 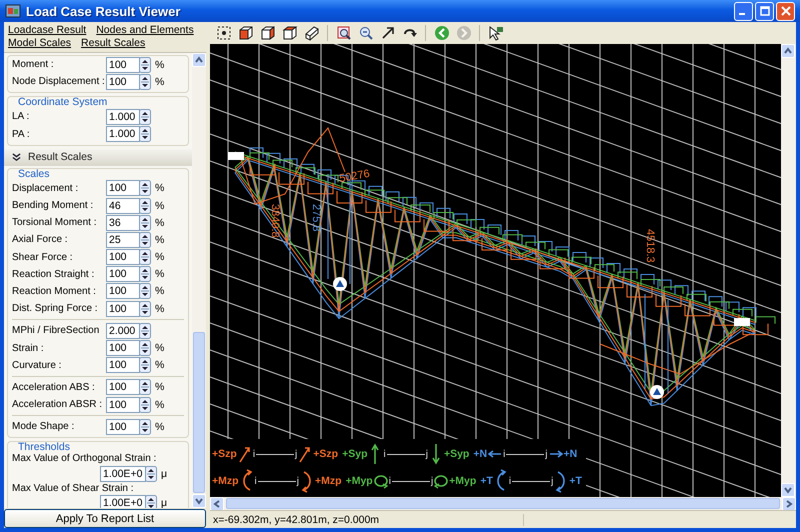 What do you see at coordinates (503, 503) in the screenshot?
I see `horizontal-scrollbar` at bounding box center [503, 503].